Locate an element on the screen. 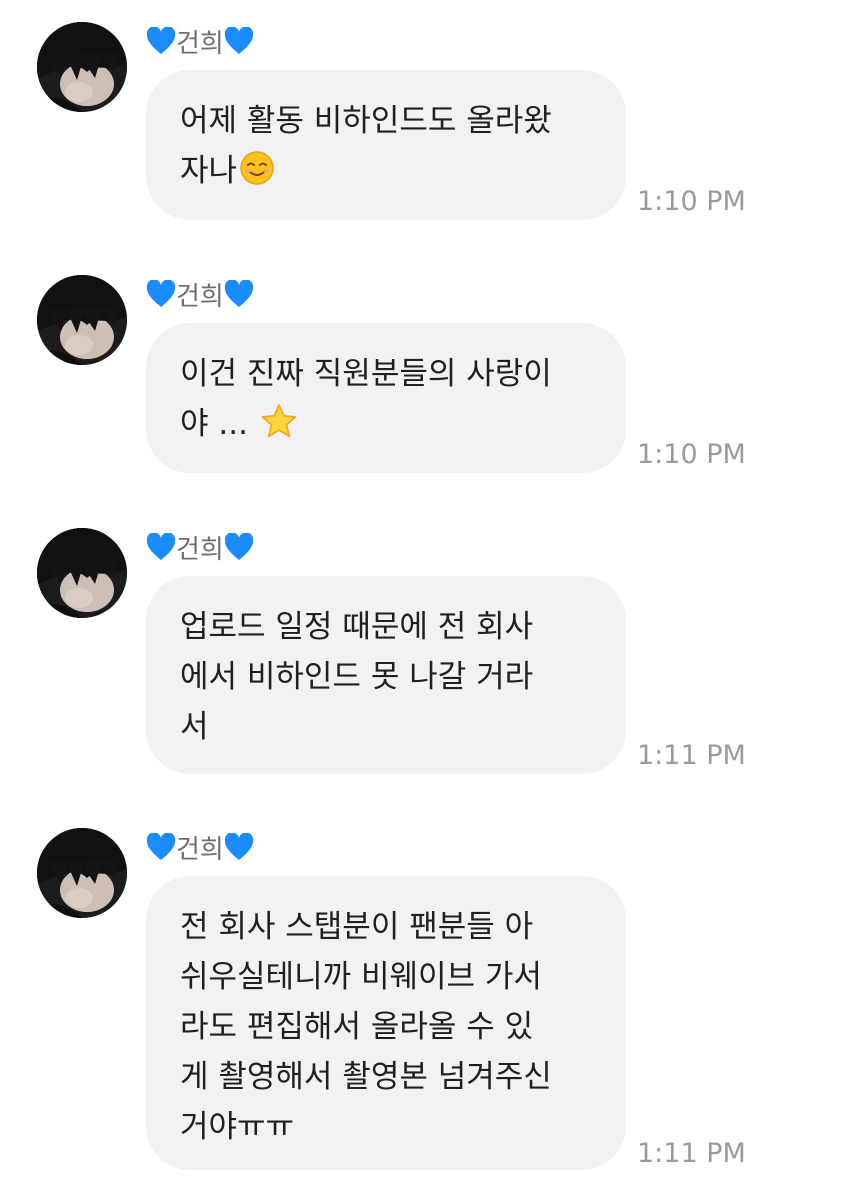 The image size is (866, 1200). smiling-face-icon is located at coordinates (257, 168).